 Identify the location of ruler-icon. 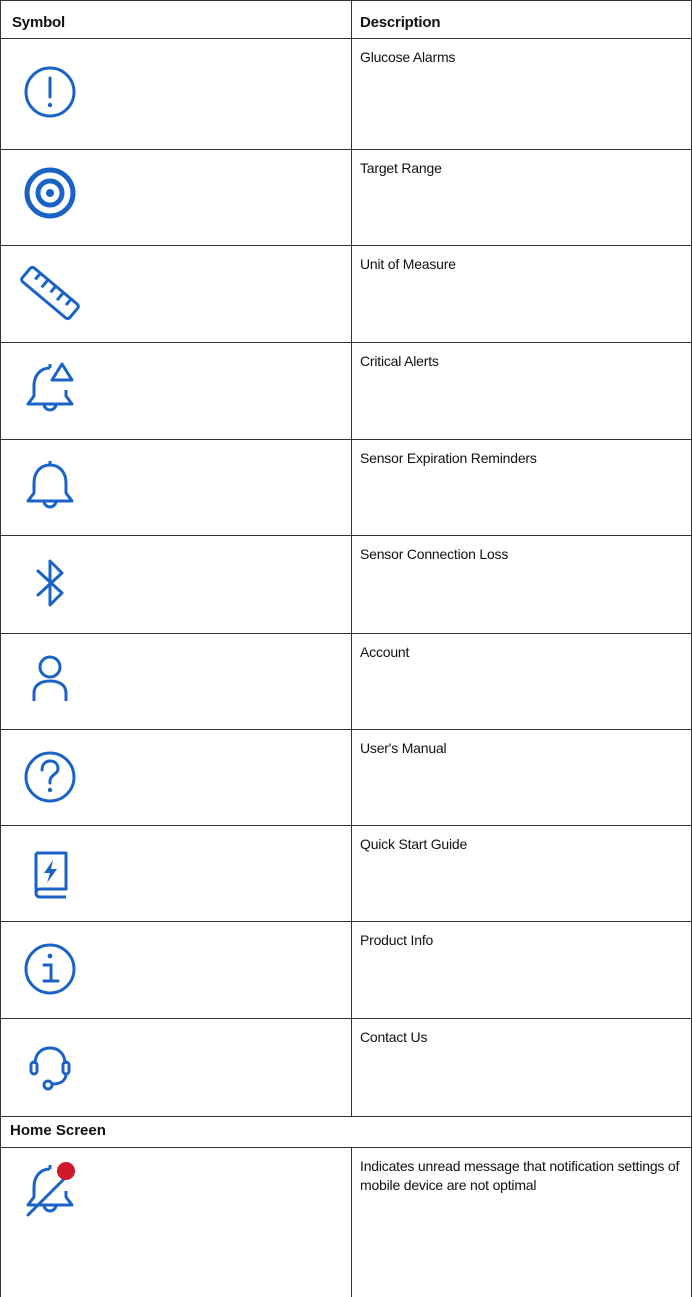
(50, 293).